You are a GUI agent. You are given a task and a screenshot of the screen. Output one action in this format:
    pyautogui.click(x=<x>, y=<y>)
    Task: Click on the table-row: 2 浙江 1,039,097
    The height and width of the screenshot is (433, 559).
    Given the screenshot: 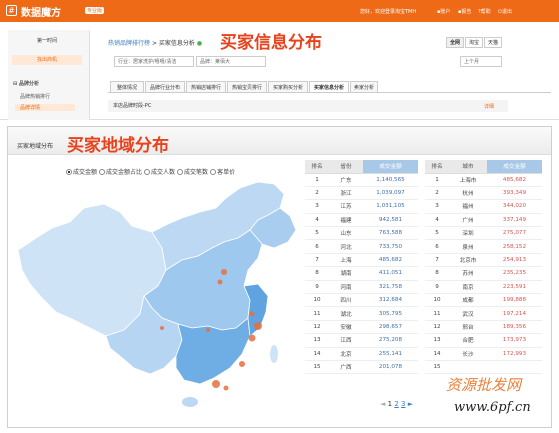 What is the action you would take?
    pyautogui.click(x=361, y=193)
    